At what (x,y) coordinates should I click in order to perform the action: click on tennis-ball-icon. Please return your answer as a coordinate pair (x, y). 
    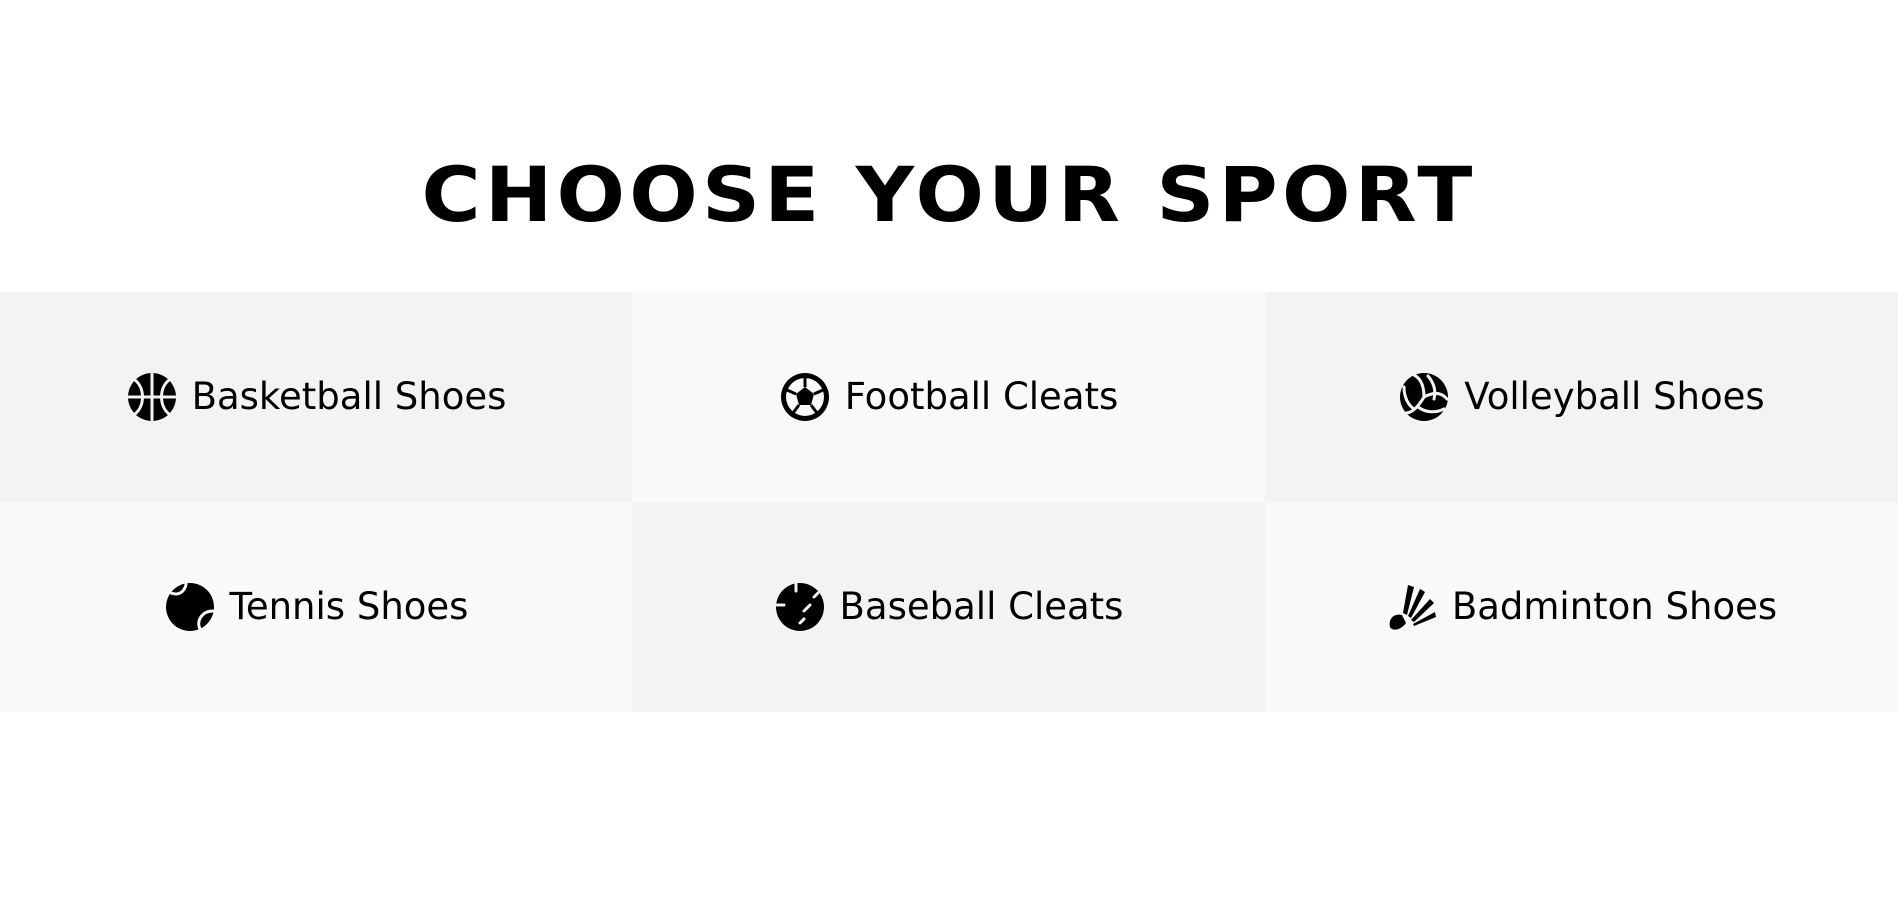
    Looking at the image, I should click on (190, 607).